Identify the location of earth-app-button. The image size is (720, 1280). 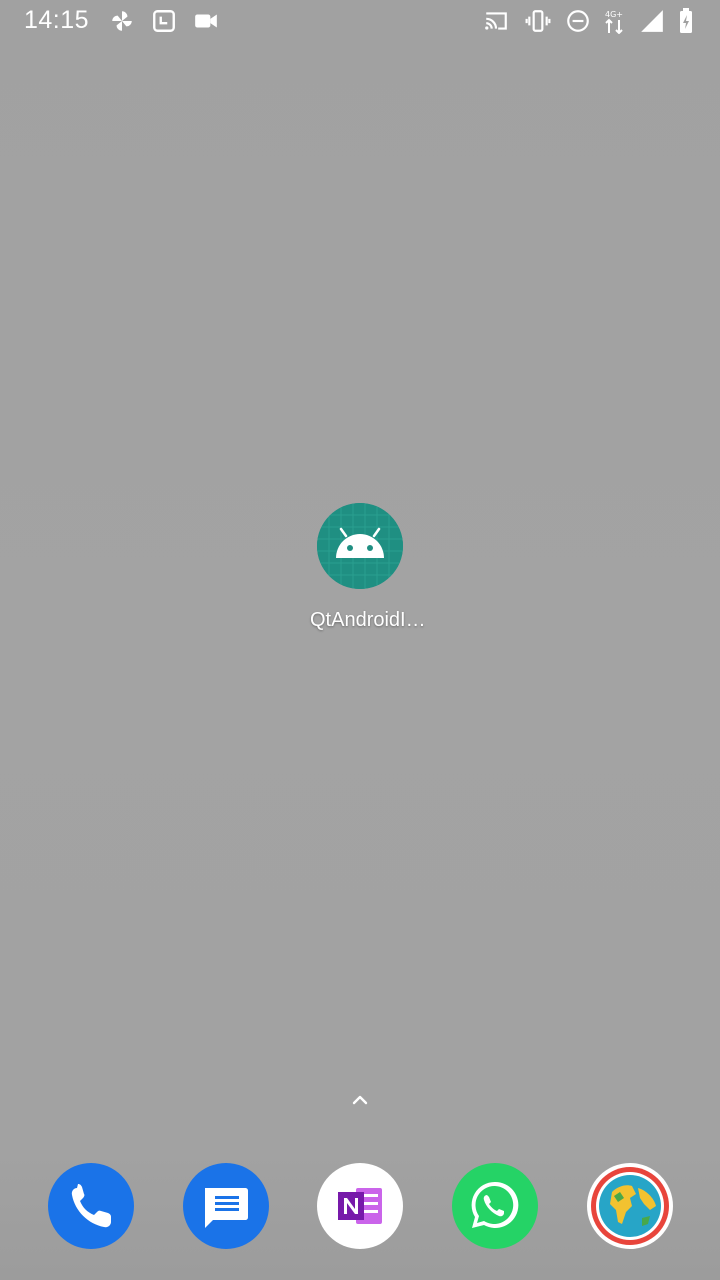
(630, 1206).